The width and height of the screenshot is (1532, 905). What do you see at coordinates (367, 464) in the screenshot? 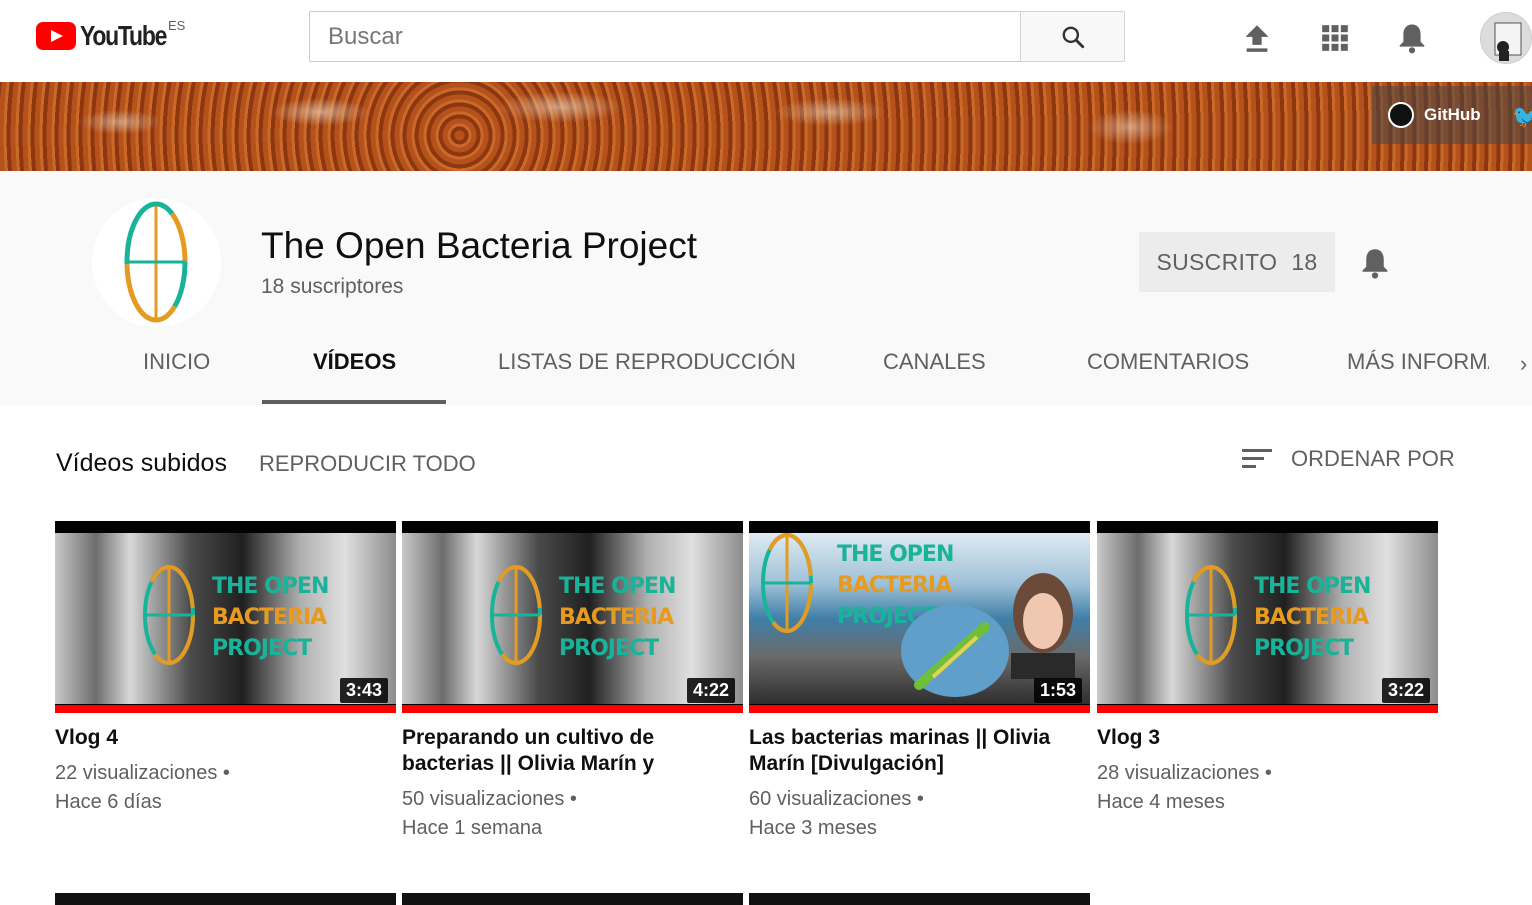
I see `play-all-button: REPRODUCIR TODO` at bounding box center [367, 464].